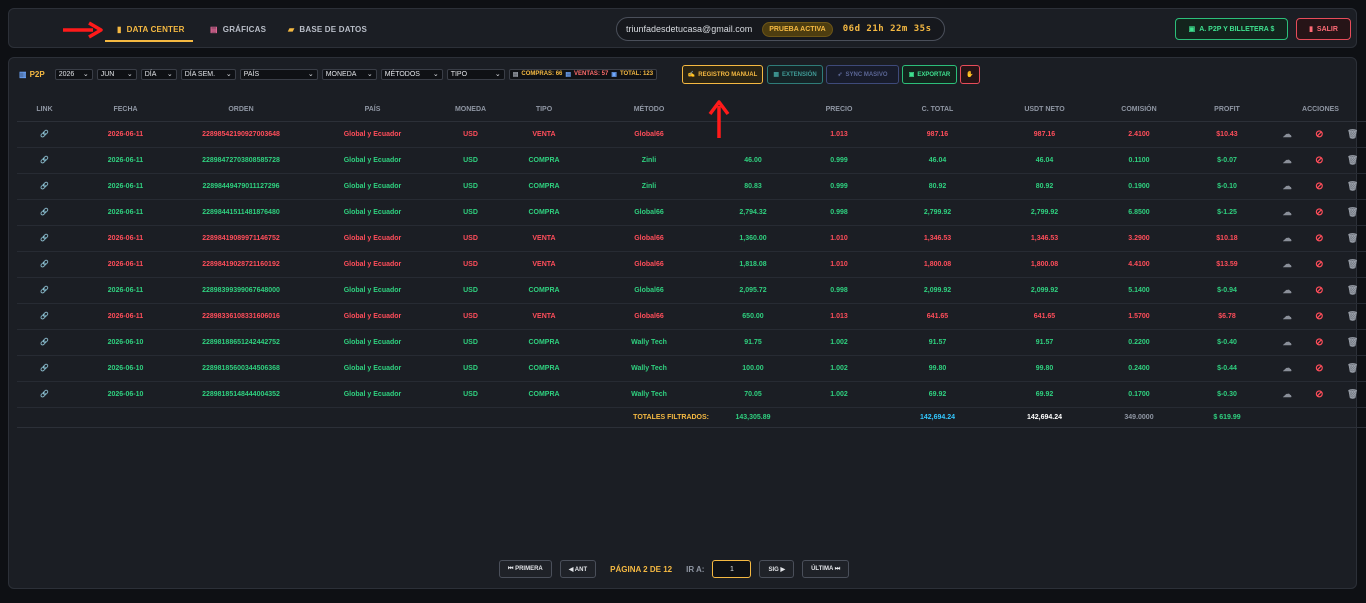  Describe the element at coordinates (44, 110) in the screenshot. I see `header-link: LINK` at that location.